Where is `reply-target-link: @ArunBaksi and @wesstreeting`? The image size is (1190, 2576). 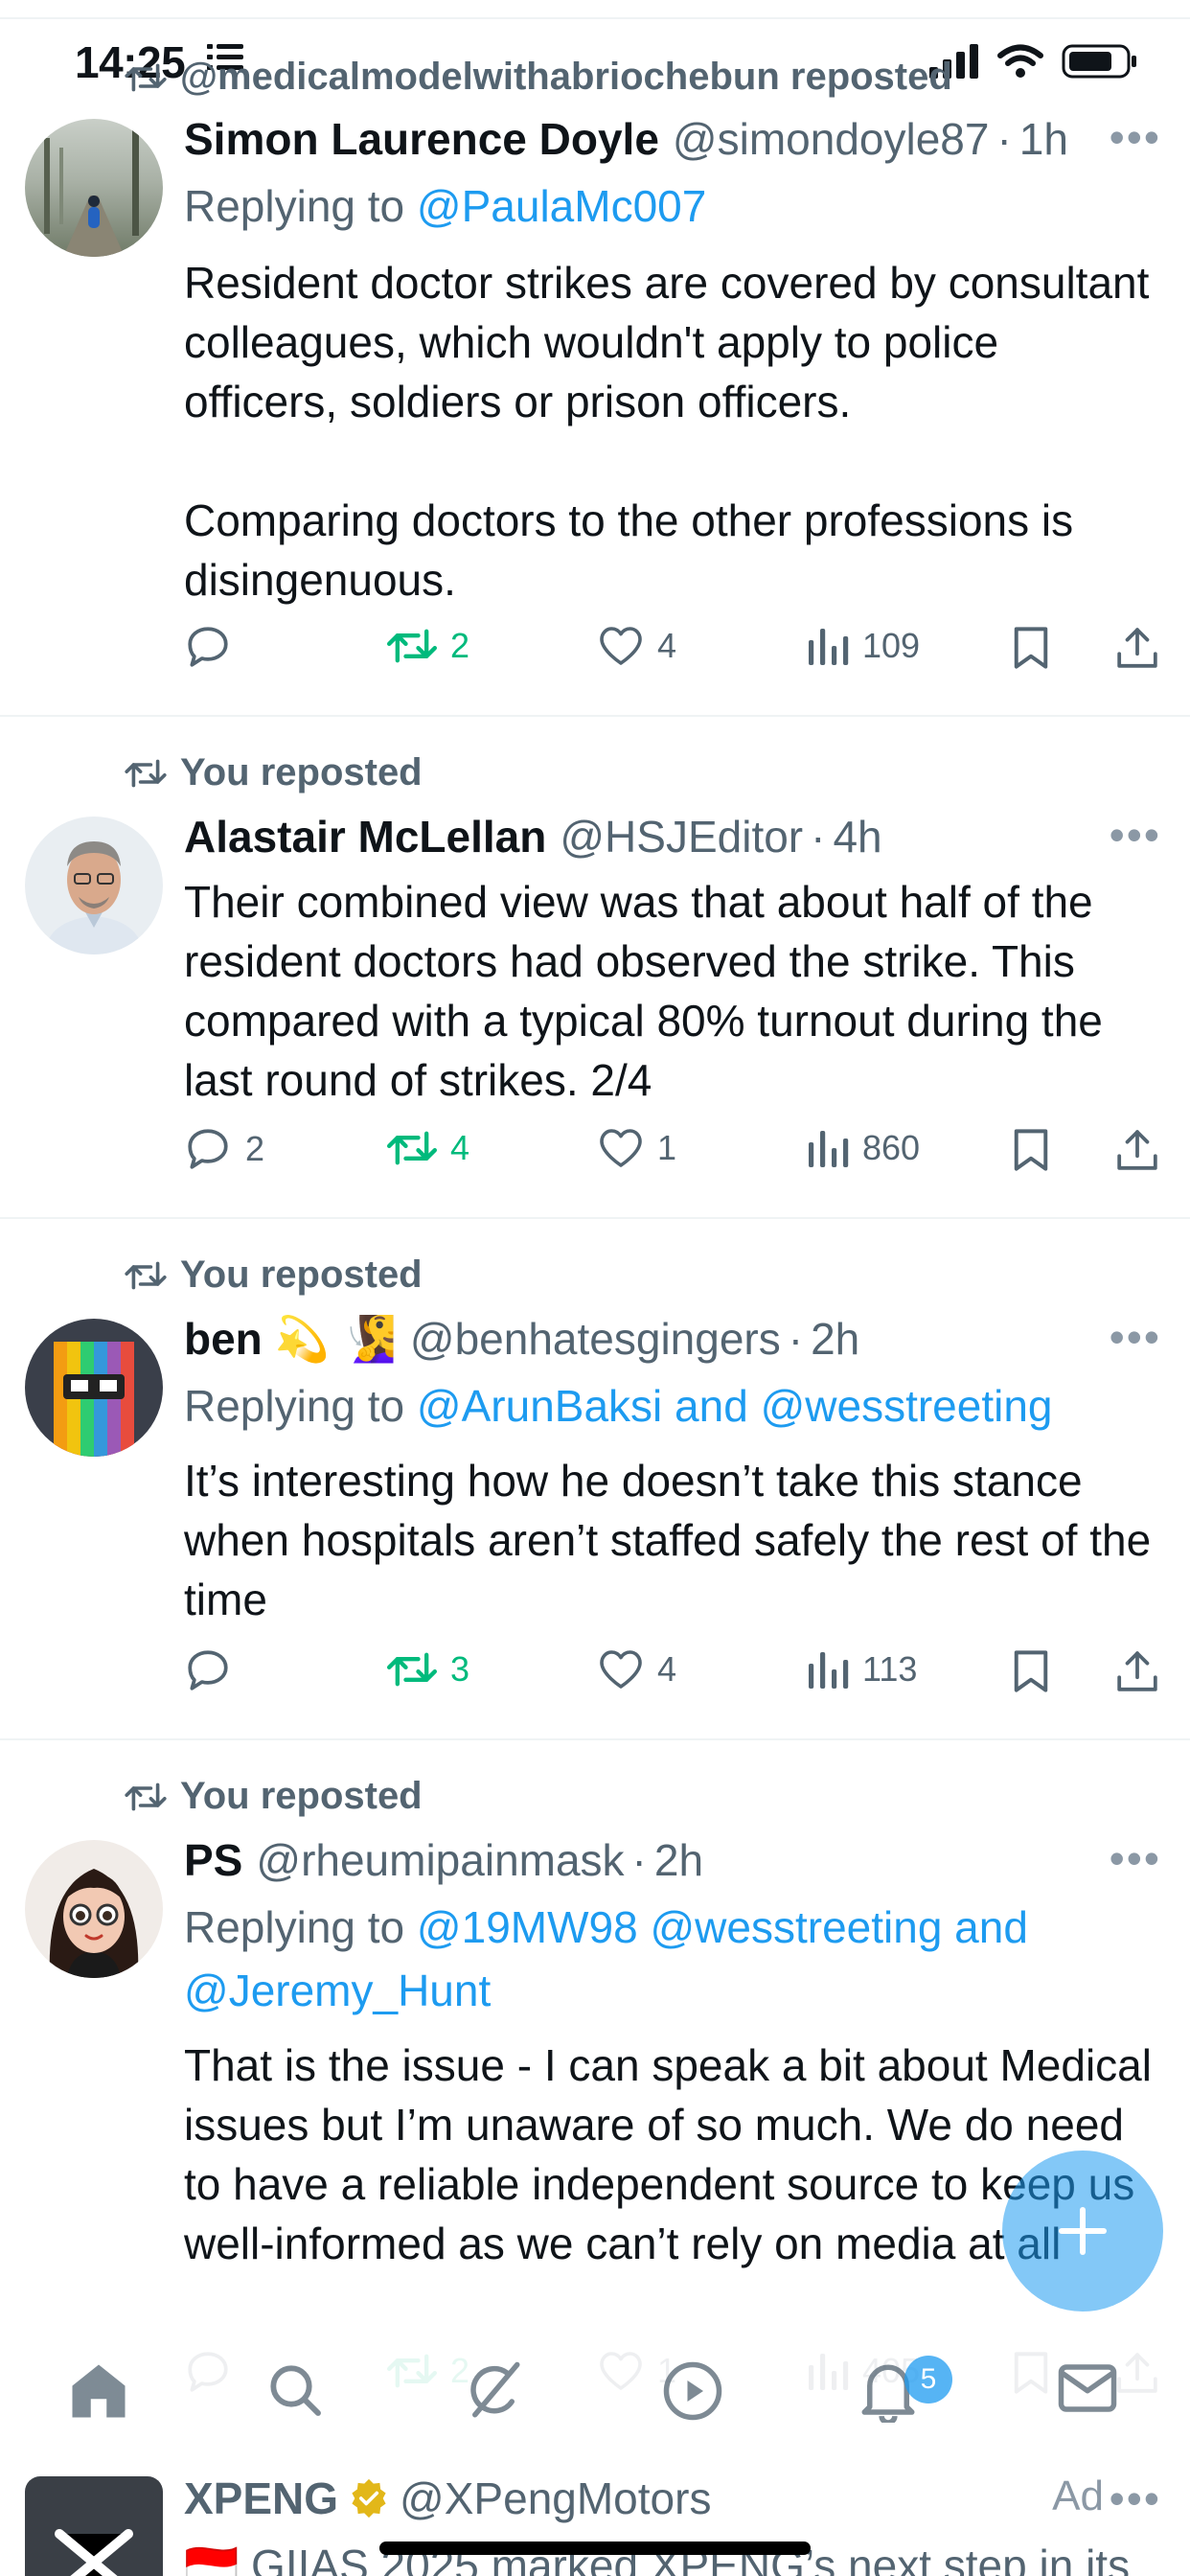
reply-target-link: @ArunBaksi and @wesstreeting is located at coordinates (735, 1406).